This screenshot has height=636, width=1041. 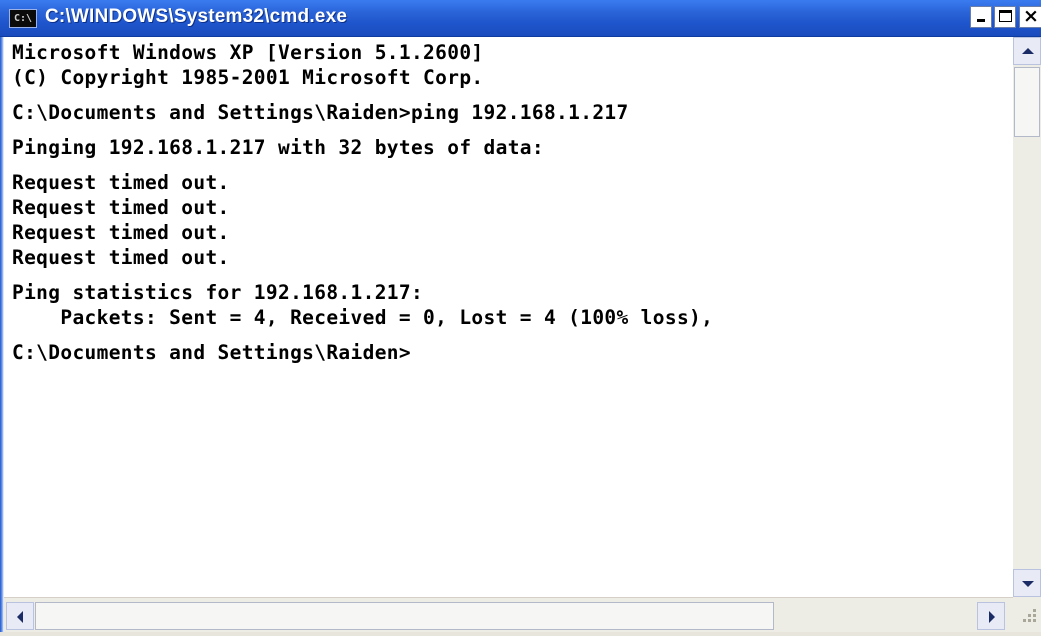 I want to click on arrow-left-icon, so click(x=20, y=617).